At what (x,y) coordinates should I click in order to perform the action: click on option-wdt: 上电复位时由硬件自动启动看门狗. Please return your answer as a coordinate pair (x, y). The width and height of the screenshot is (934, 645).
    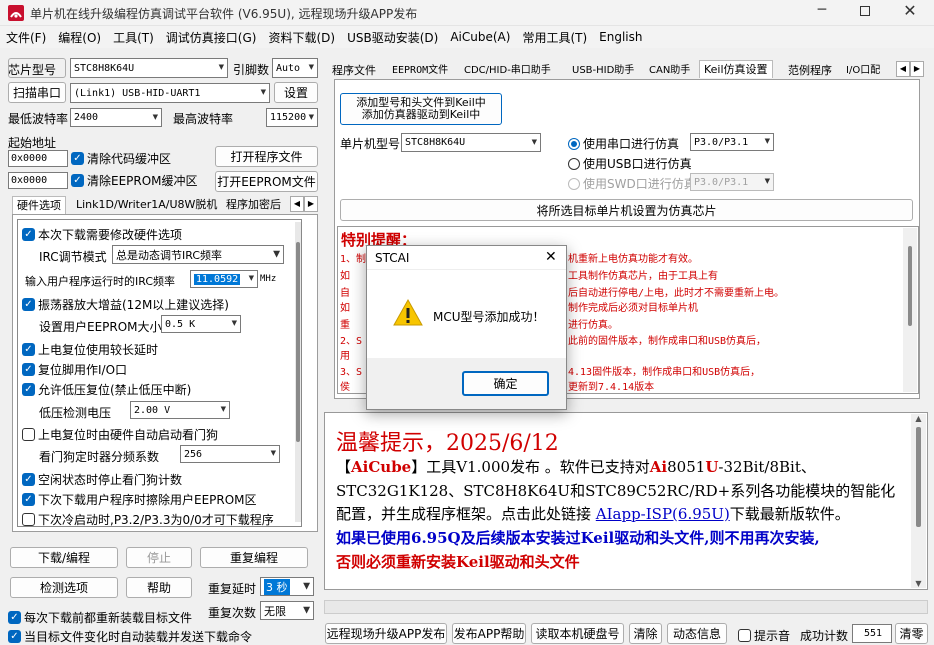
    Looking at the image, I should click on (120, 434).